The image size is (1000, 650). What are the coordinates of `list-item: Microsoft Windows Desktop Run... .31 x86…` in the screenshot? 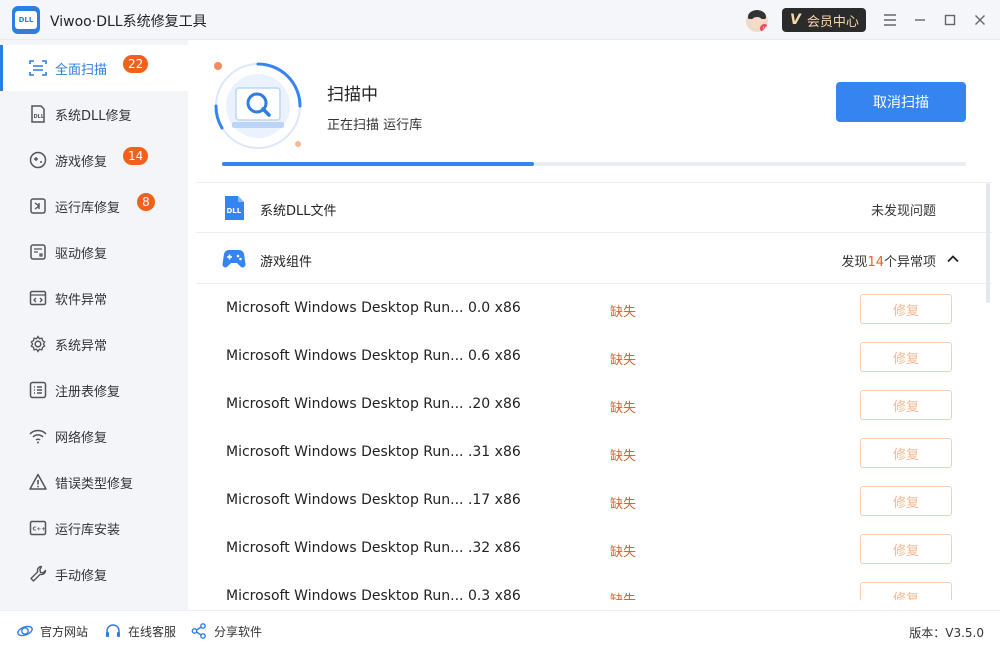 It's located at (594, 453).